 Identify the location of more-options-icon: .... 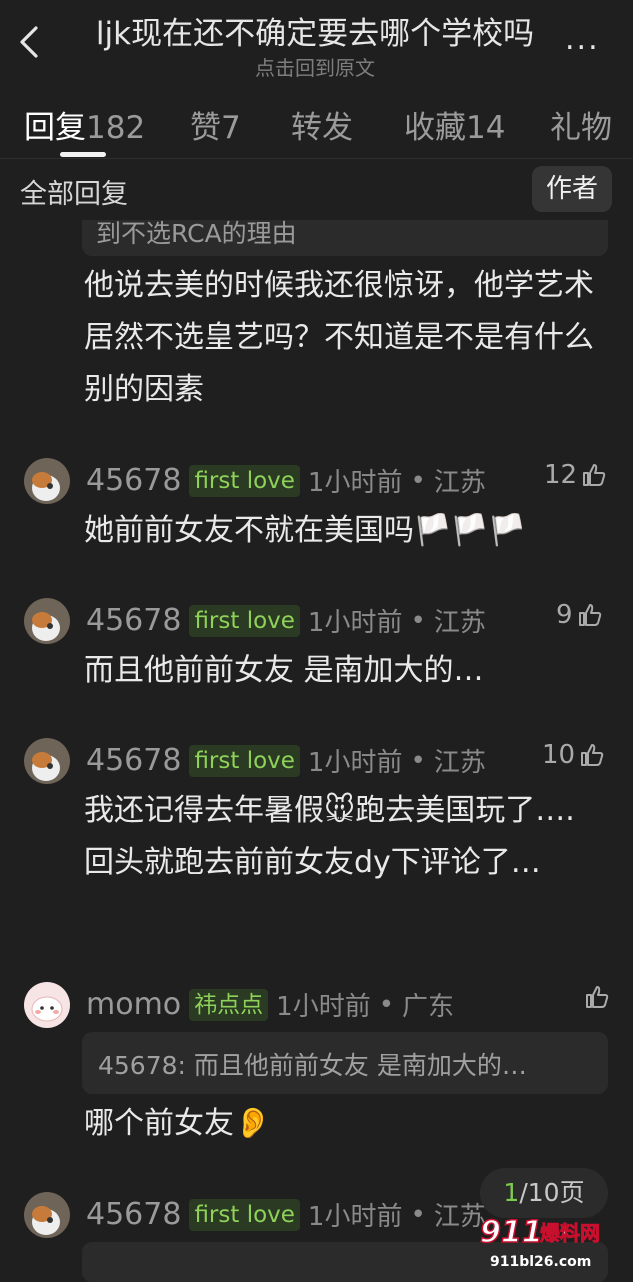
(582, 39).